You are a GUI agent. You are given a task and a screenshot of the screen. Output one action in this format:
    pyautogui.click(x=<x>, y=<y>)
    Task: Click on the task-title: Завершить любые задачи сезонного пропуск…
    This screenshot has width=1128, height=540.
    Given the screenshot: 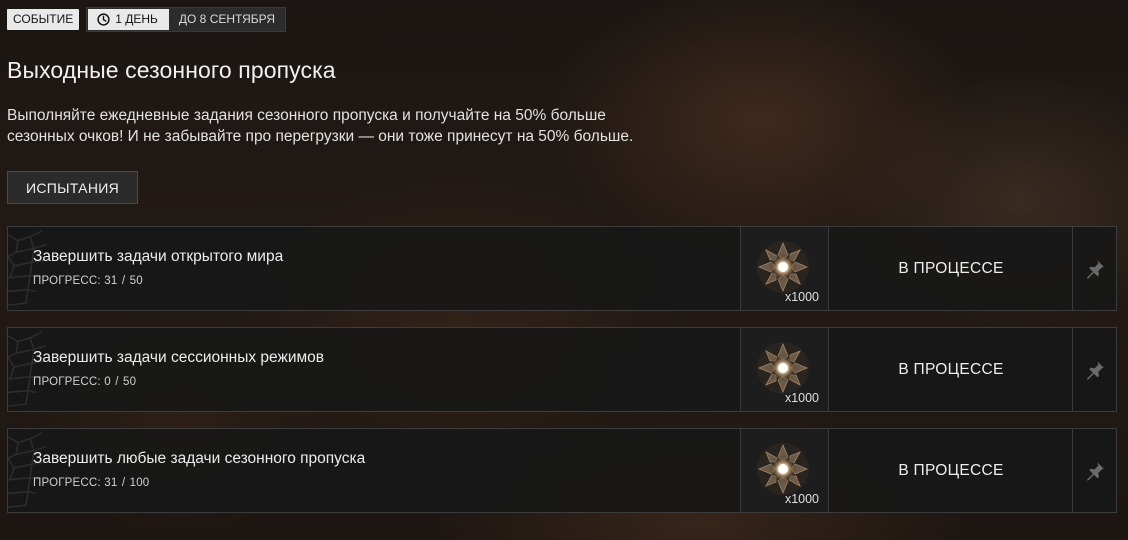 What is the action you would take?
    pyautogui.click(x=199, y=458)
    